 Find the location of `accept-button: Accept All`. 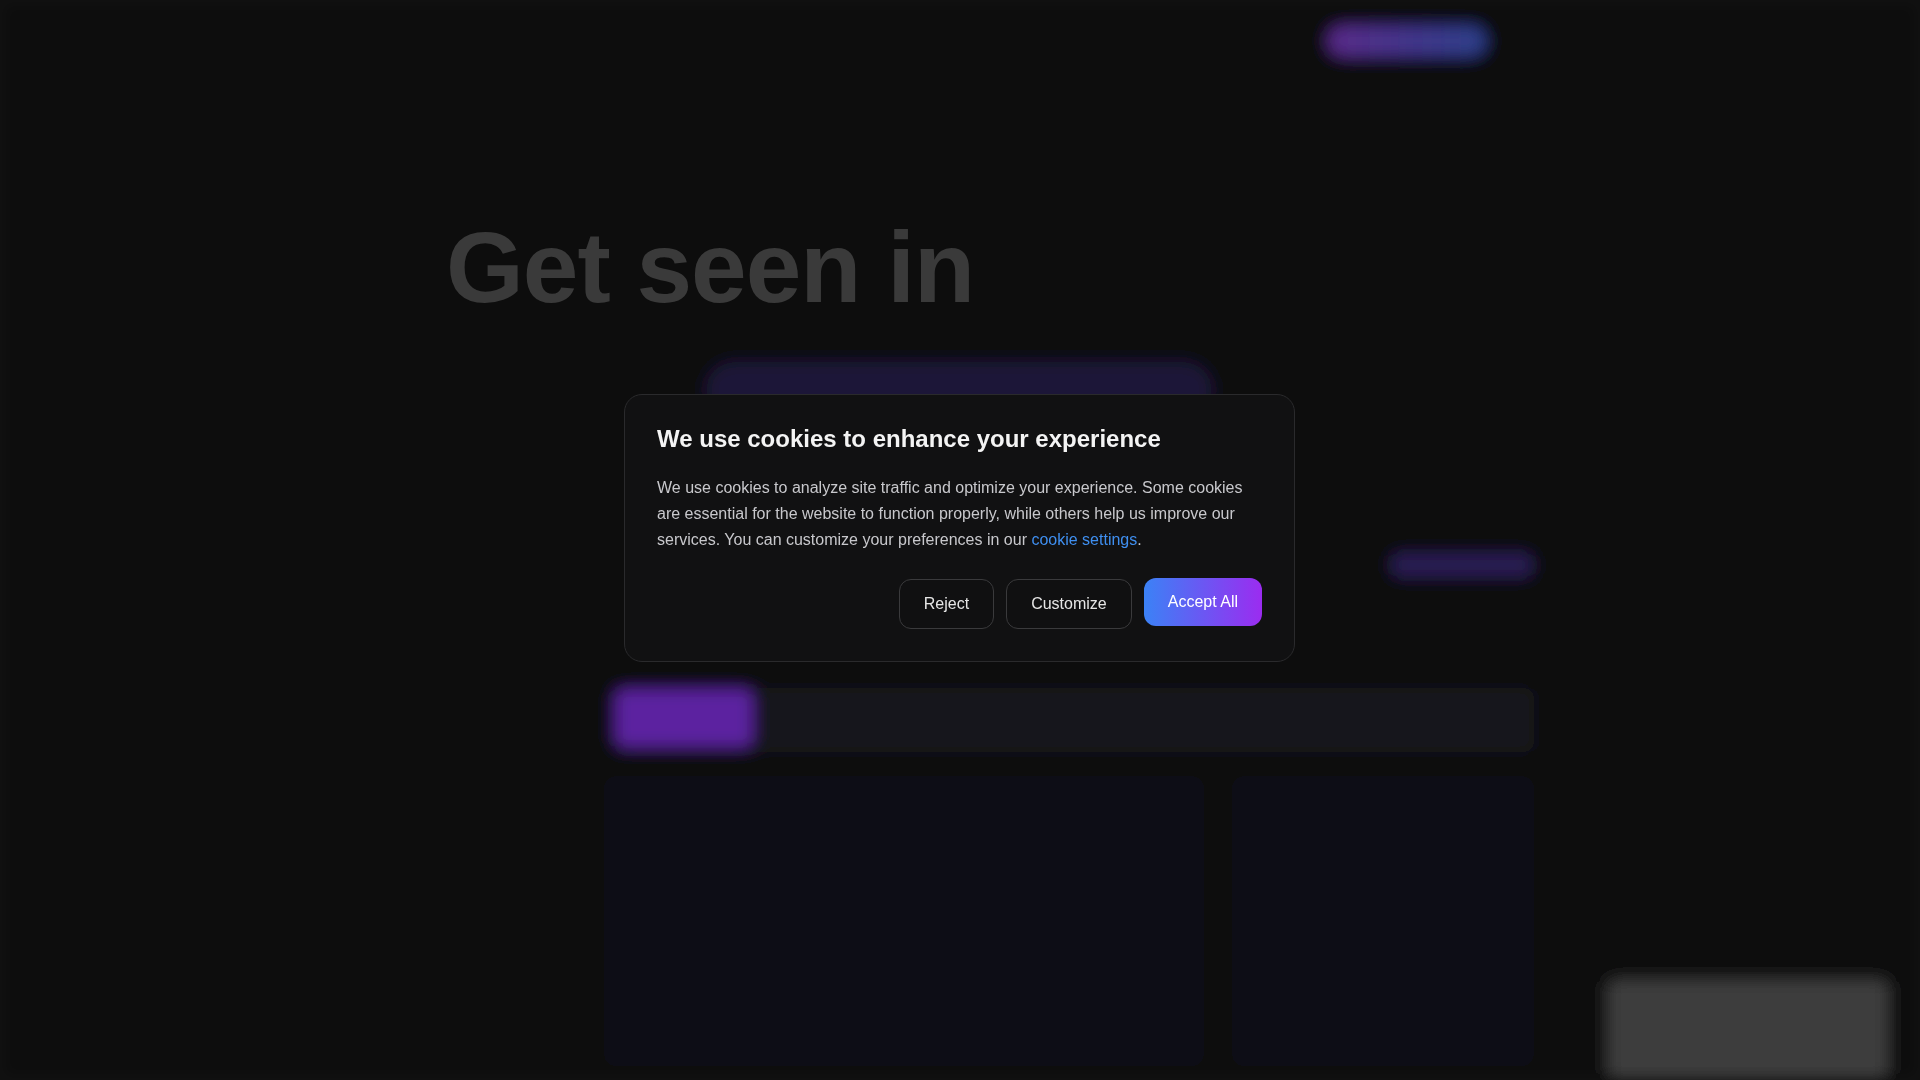

accept-button: Accept All is located at coordinates (1202, 602).